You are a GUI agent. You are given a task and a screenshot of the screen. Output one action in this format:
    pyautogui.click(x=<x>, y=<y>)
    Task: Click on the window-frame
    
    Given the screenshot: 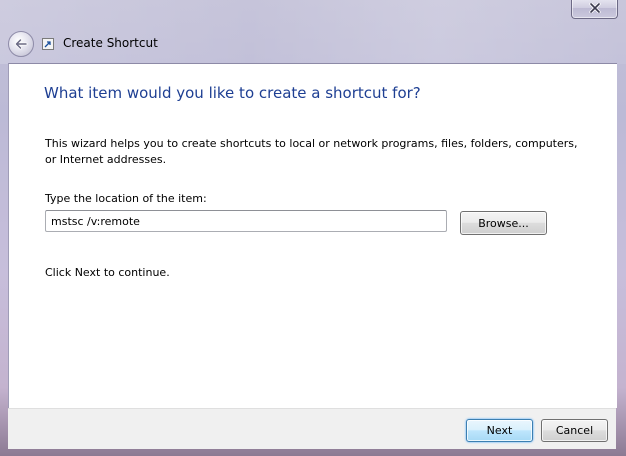 What is the action you would take?
    pyautogui.click(x=313, y=32)
    